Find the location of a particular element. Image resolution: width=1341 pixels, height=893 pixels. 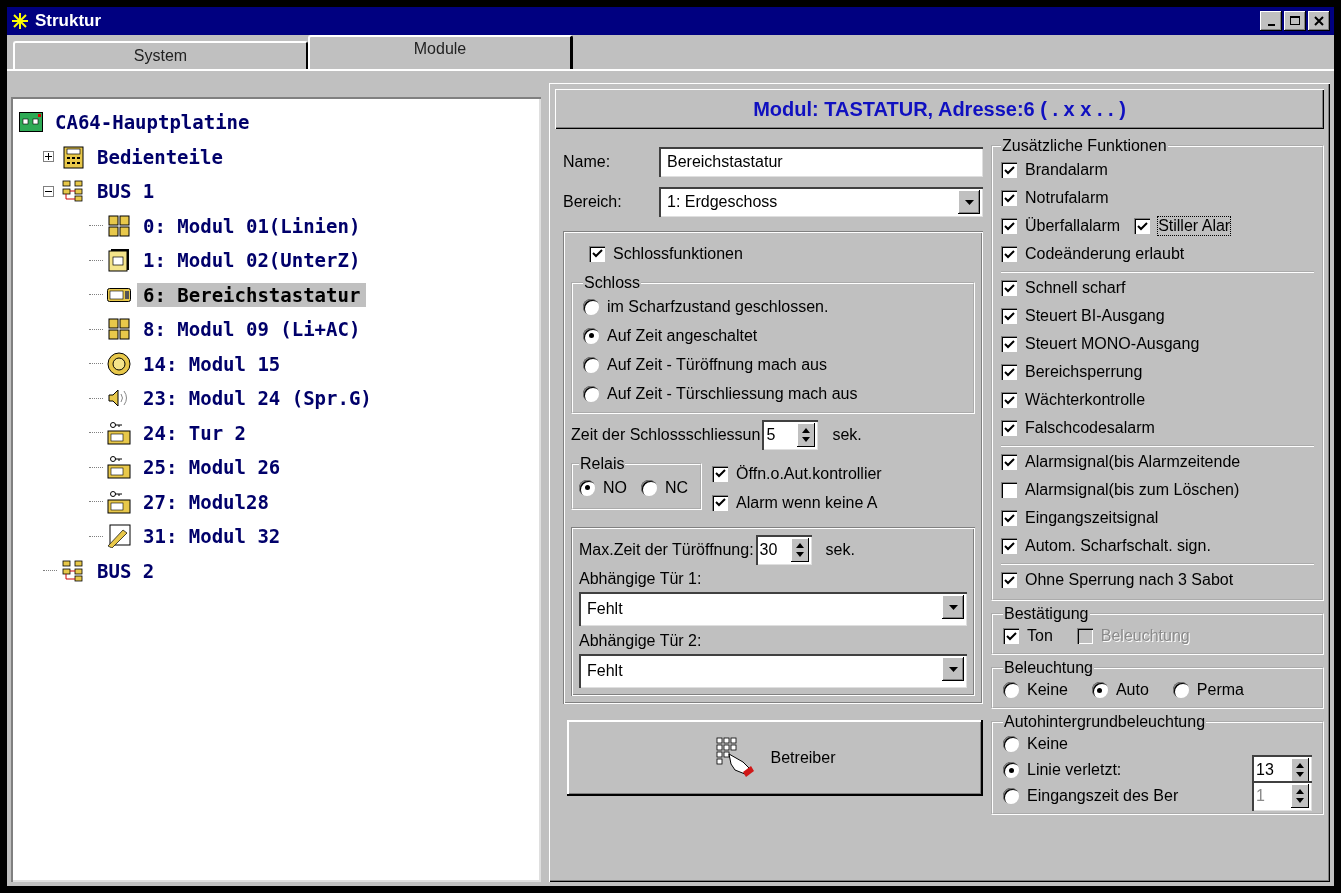

checkbox-label: Eingangszeitsignal is located at coordinates (1092, 518).